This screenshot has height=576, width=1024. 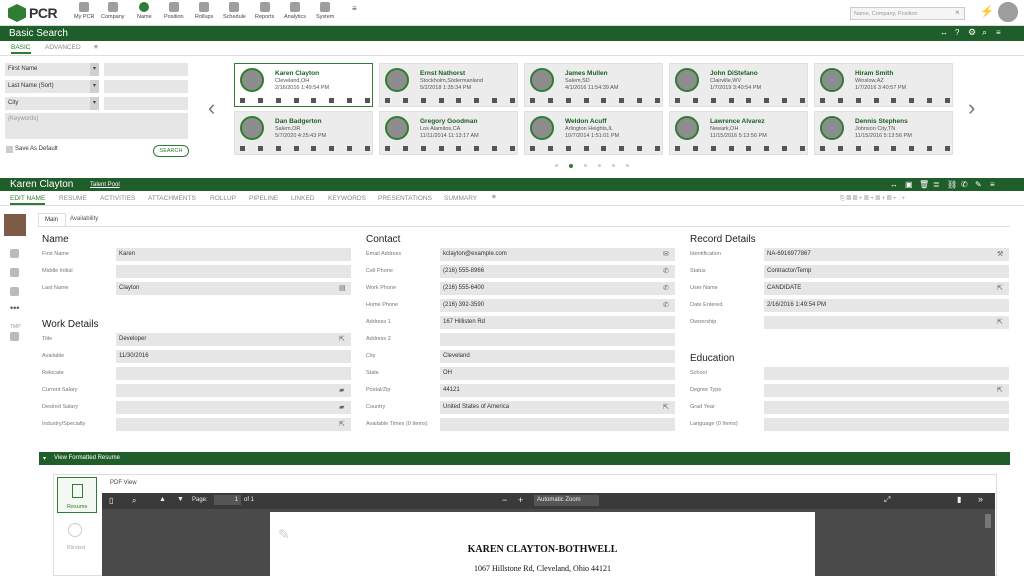 I want to click on tab-menu-icon: ≡, so click(x=96, y=47).